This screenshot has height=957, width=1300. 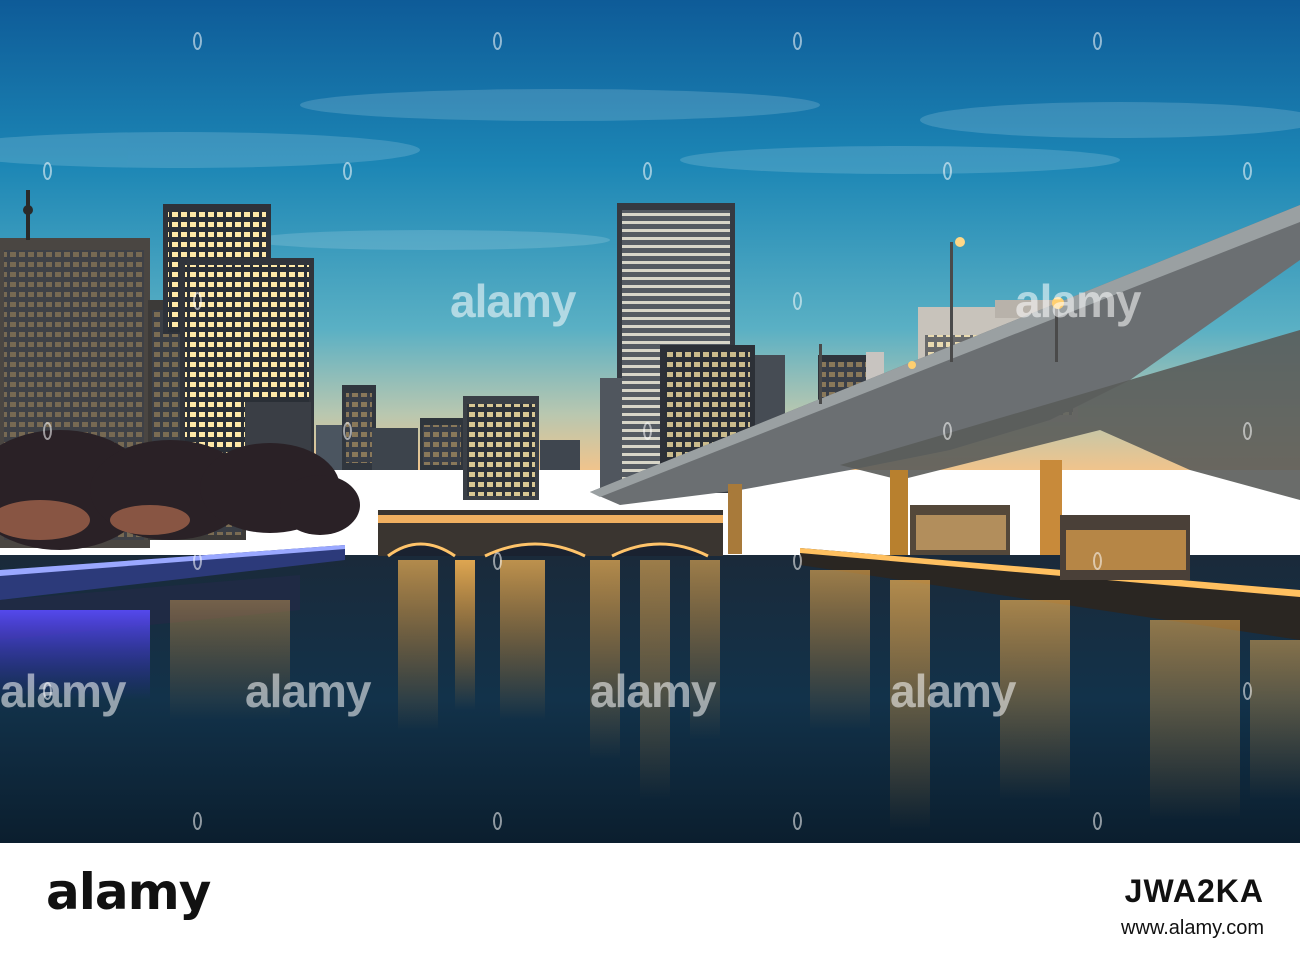 What do you see at coordinates (550, 534) in the screenshot?
I see `arched-bridge` at bounding box center [550, 534].